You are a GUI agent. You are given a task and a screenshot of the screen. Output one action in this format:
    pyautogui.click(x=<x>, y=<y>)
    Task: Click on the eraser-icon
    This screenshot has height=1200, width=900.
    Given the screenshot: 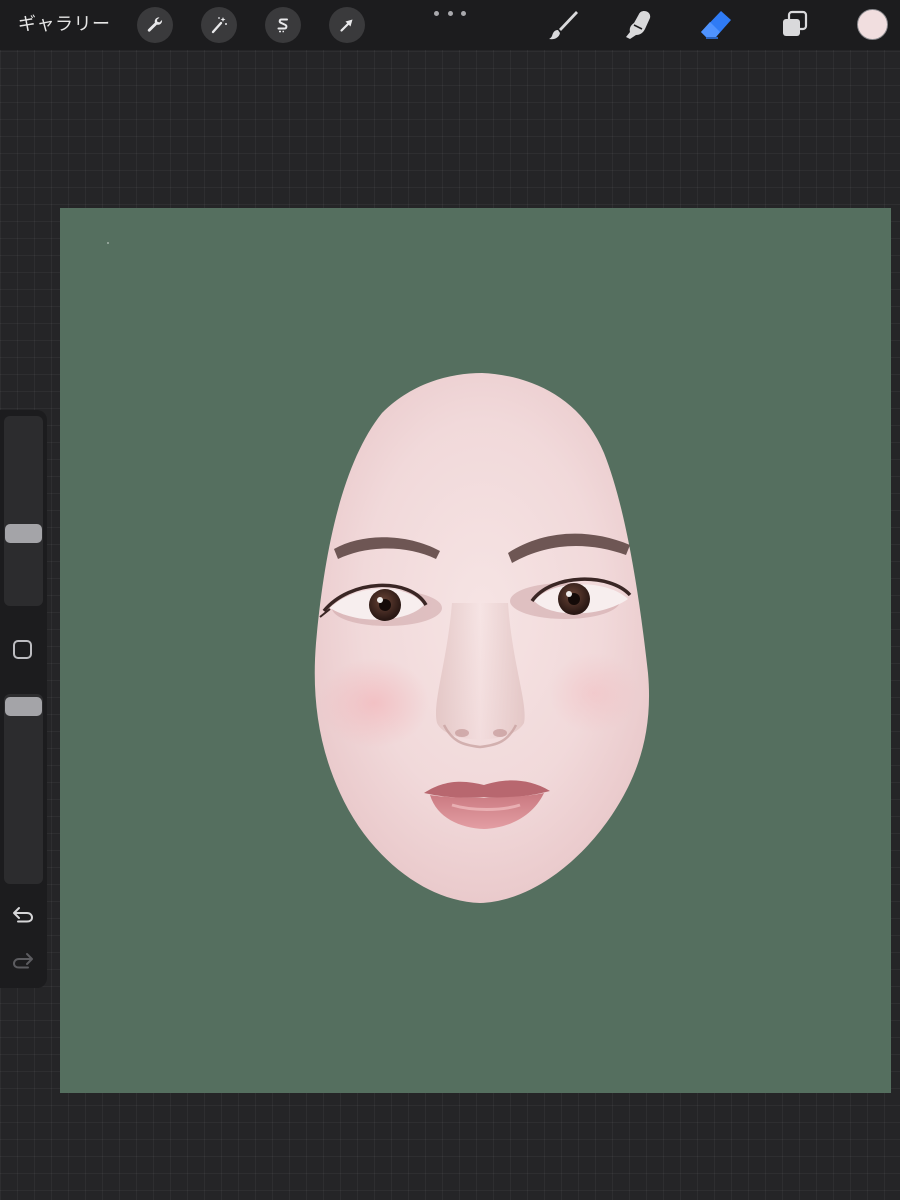 What is the action you would take?
    pyautogui.click(x=716, y=25)
    